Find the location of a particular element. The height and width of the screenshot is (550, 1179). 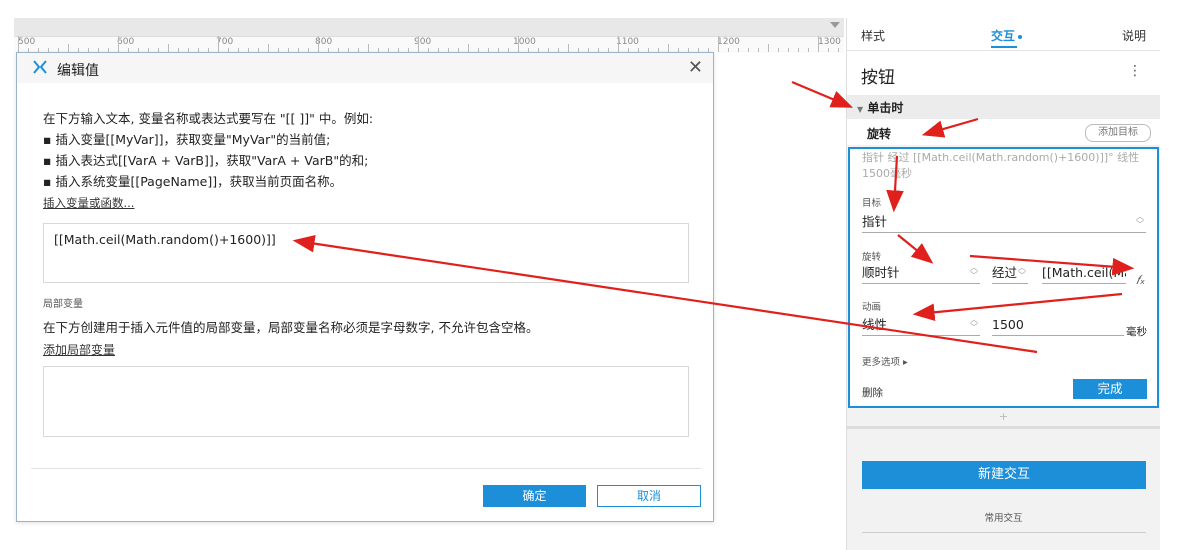

canvas-ruler: 500 600 700 800 900 1000 1100 1200 1300 is located at coordinates (429, 35).